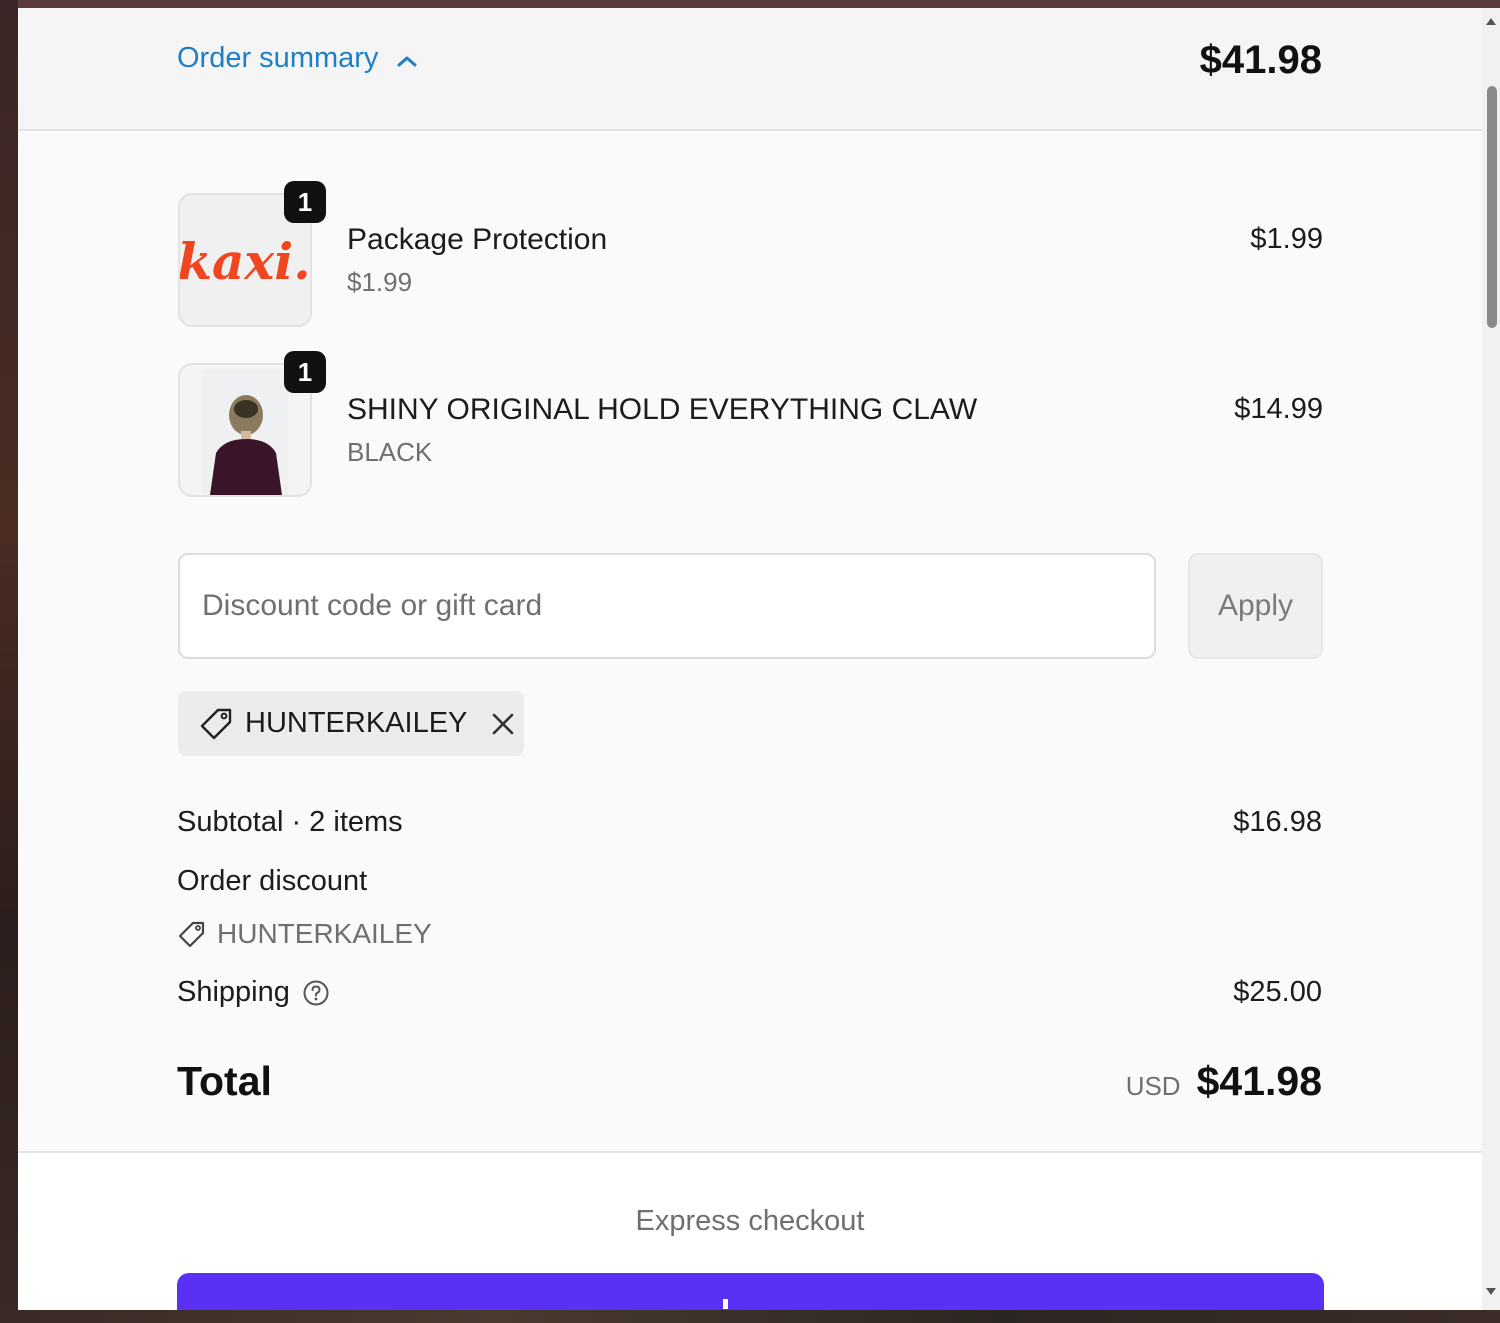 This screenshot has height=1323, width=1500. Describe the element at coordinates (1278, 409) in the screenshot. I see `line-item-price: $14.99` at that location.